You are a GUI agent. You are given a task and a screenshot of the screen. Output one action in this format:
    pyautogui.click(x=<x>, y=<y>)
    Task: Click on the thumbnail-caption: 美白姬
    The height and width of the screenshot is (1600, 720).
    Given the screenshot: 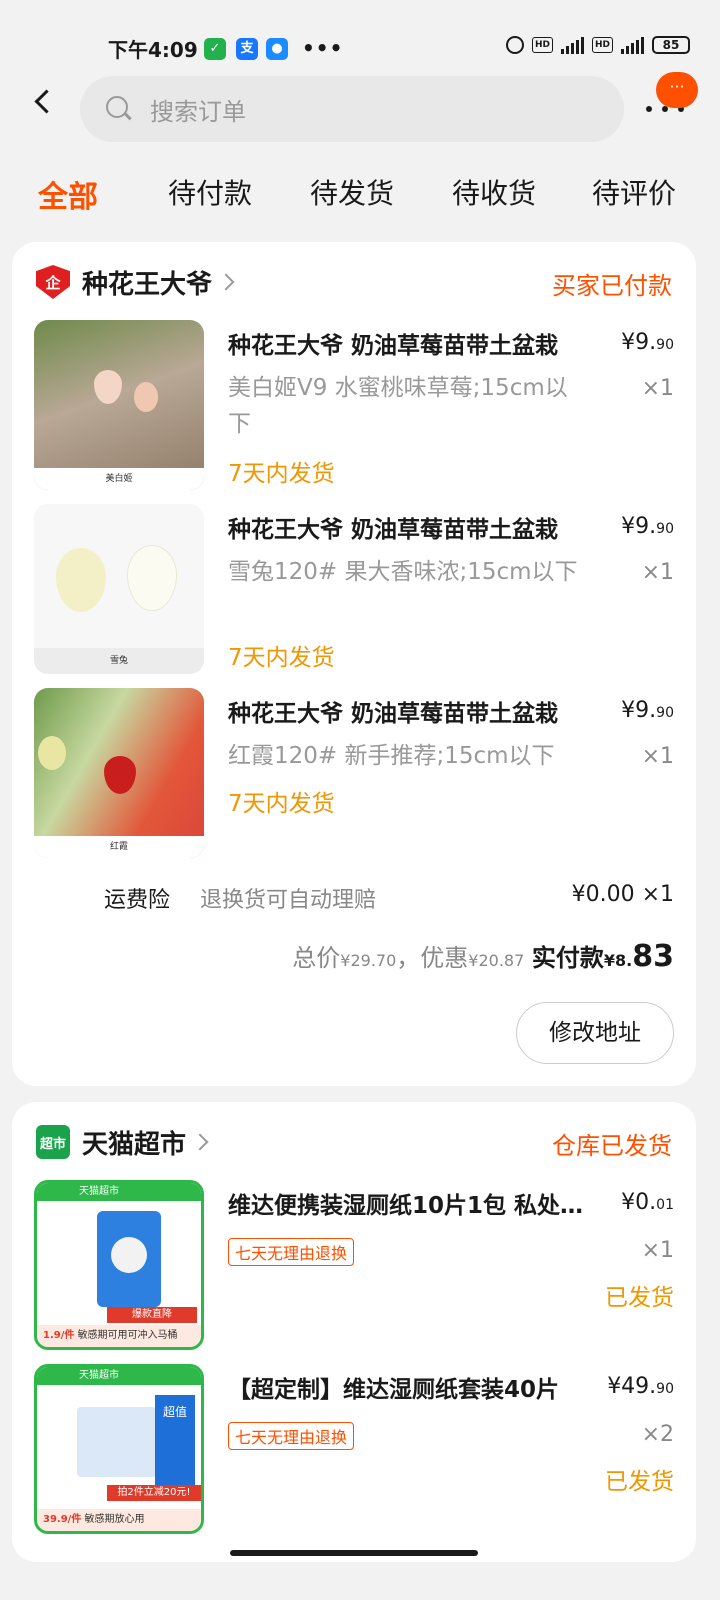 What is the action you would take?
    pyautogui.click(x=119, y=479)
    